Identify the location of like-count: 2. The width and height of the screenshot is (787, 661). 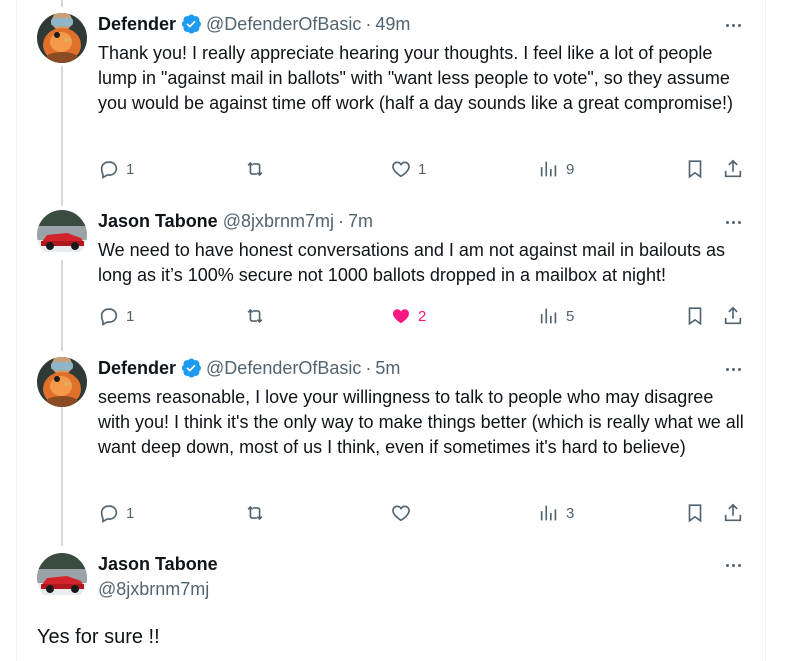
(422, 316).